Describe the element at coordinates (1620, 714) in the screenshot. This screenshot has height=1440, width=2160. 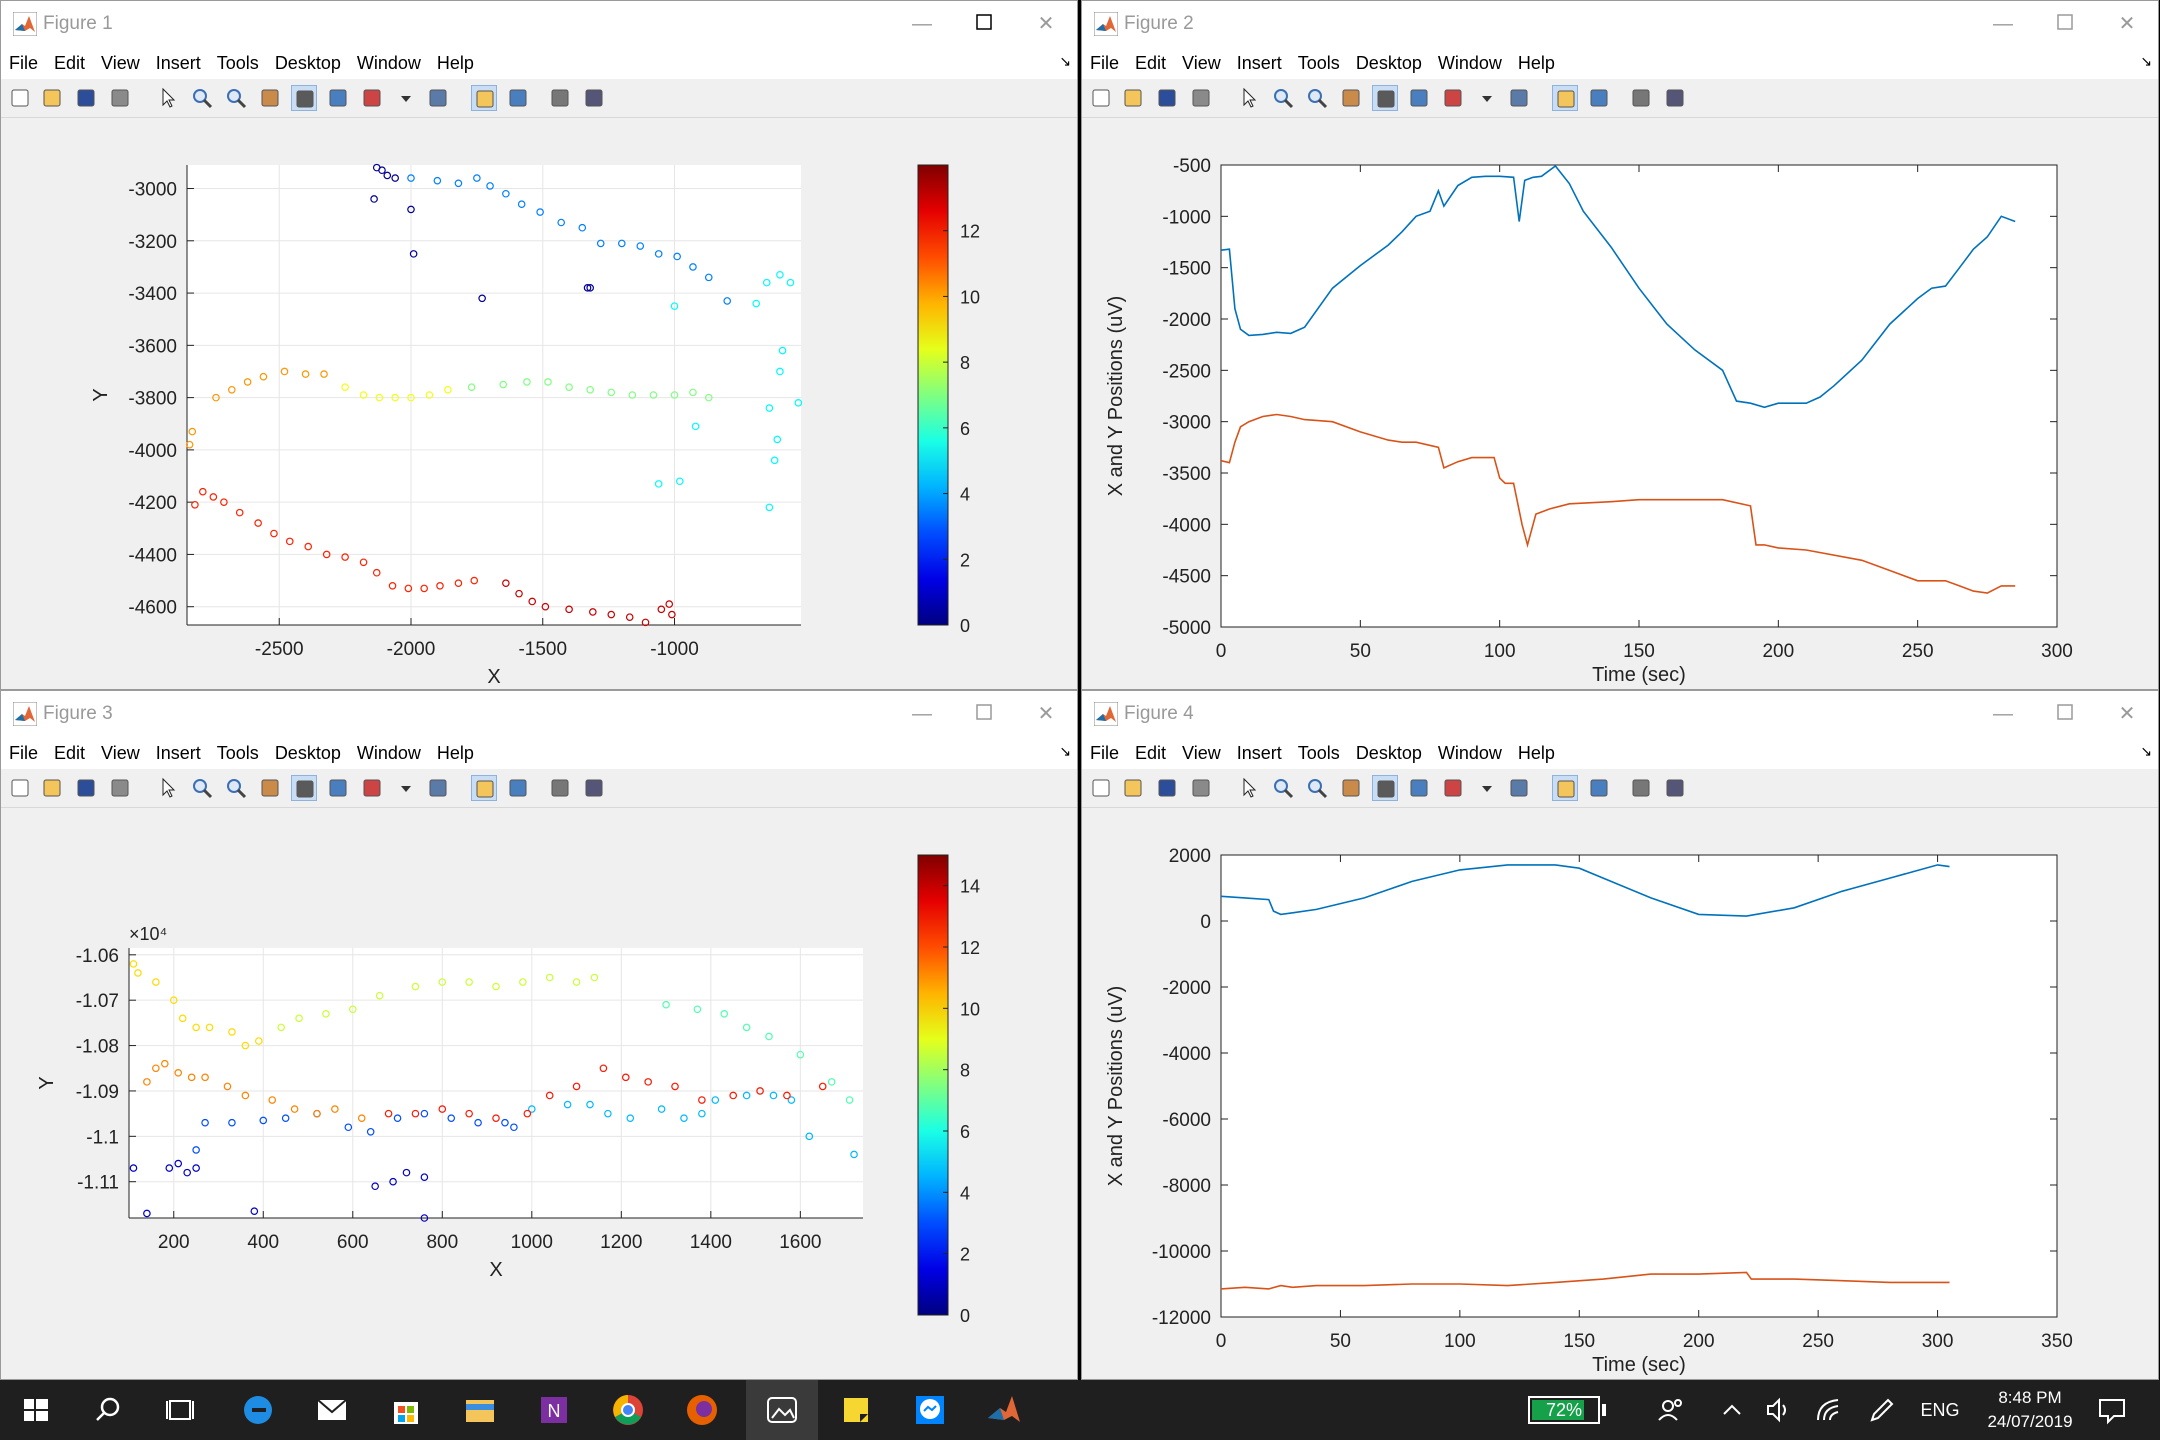
I see `title-bar: Figure 4 — ✕` at that location.